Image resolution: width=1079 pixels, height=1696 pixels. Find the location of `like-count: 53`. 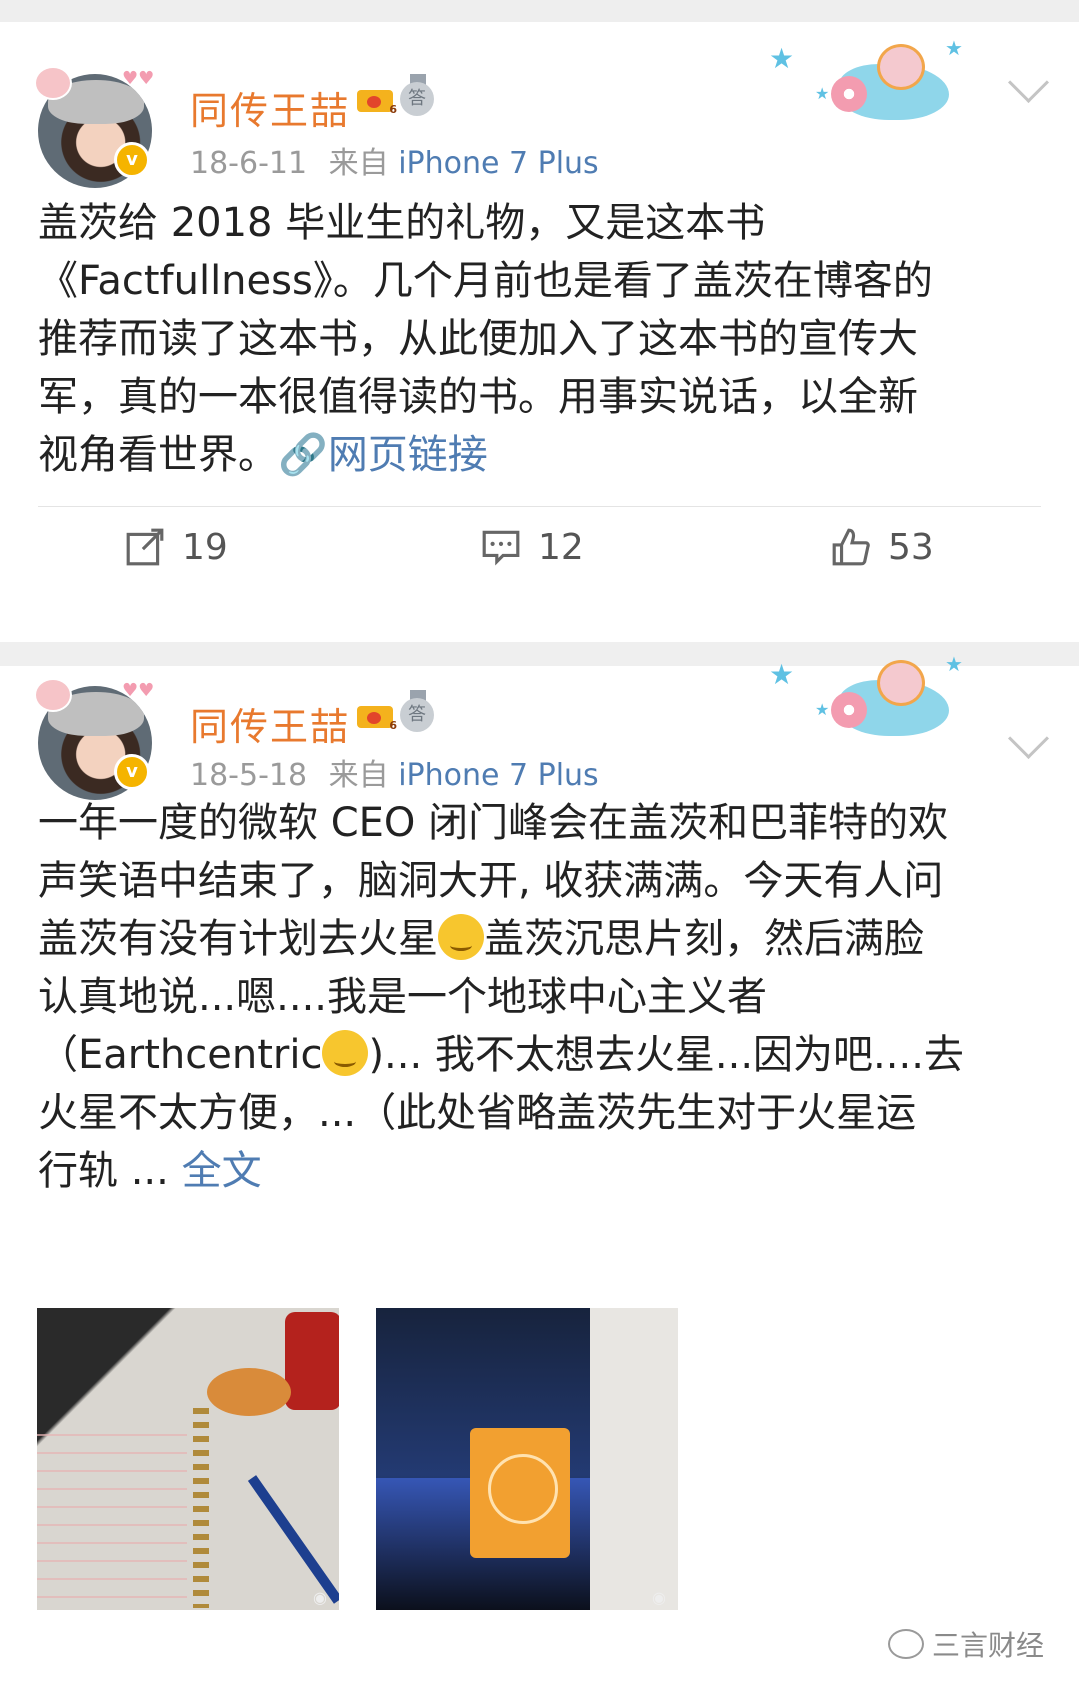

like-count: 53 is located at coordinates (911, 547).